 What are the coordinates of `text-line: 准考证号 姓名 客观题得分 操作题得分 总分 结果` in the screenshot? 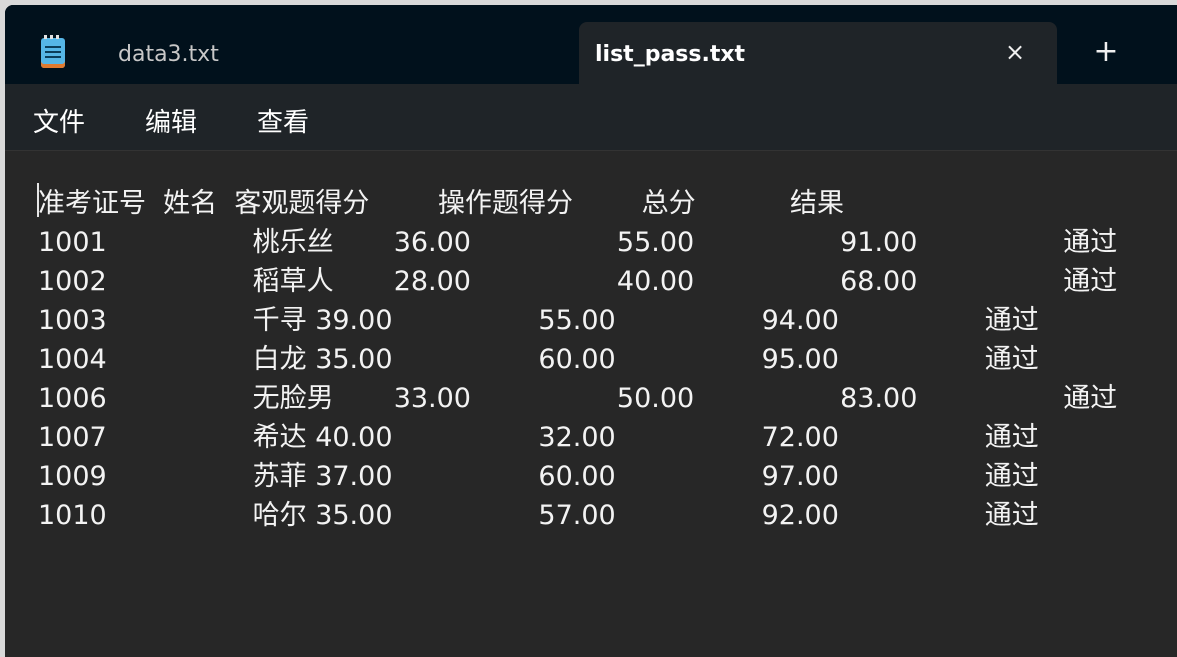 It's located at (441, 203).